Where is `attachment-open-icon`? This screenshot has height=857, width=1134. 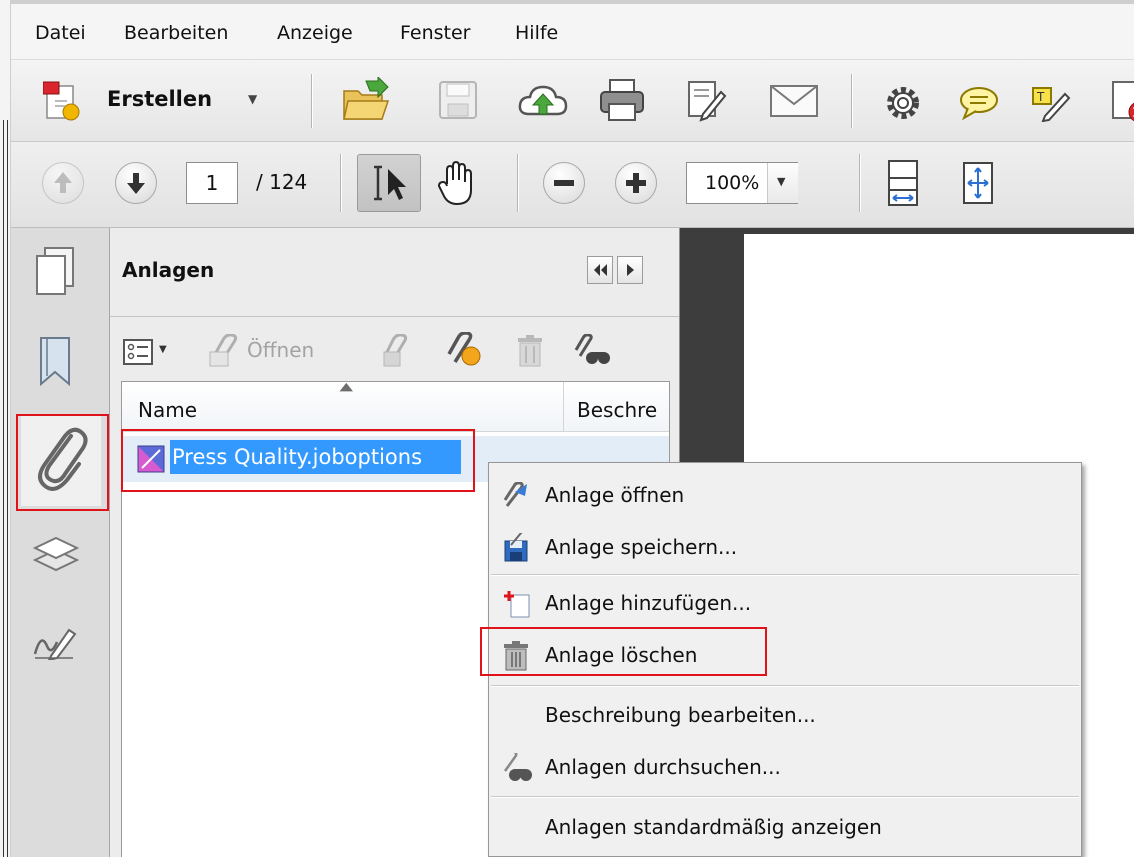 attachment-open-icon is located at coordinates (515, 495).